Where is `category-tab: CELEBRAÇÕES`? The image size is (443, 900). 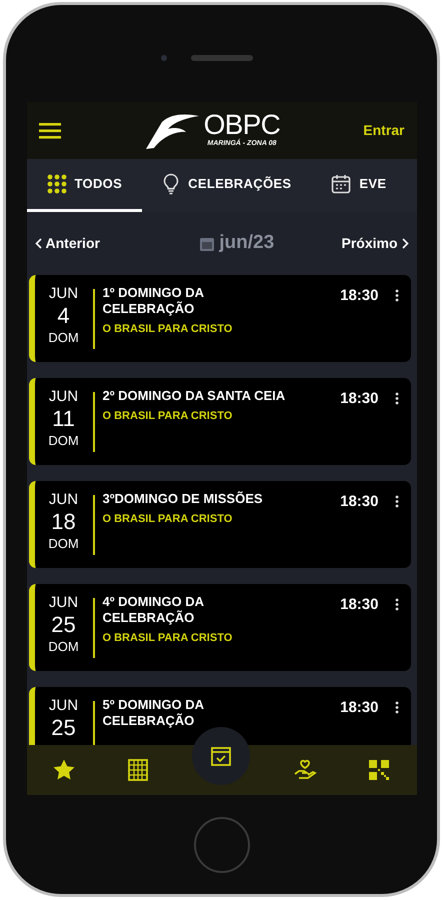
category-tab: CELEBRAÇÕES is located at coordinates (227, 185).